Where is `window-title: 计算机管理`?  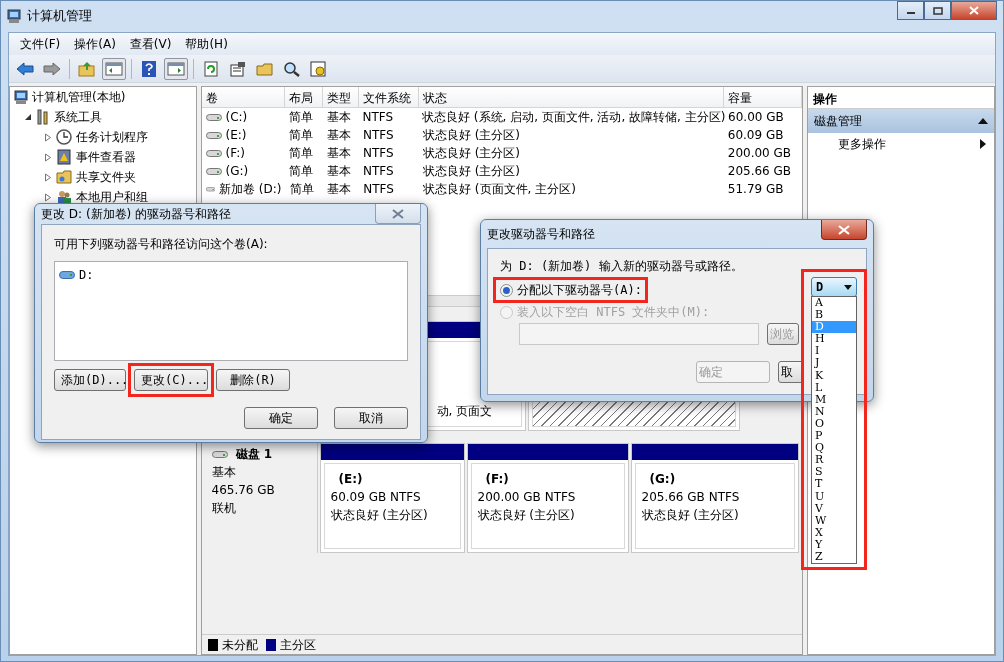
window-title: 计算机管理 is located at coordinates (59, 16).